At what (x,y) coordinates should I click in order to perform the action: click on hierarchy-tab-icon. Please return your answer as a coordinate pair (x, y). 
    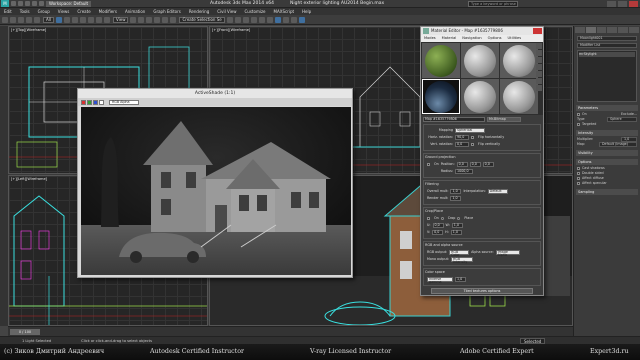
    Looking at the image, I should click on (601, 30).